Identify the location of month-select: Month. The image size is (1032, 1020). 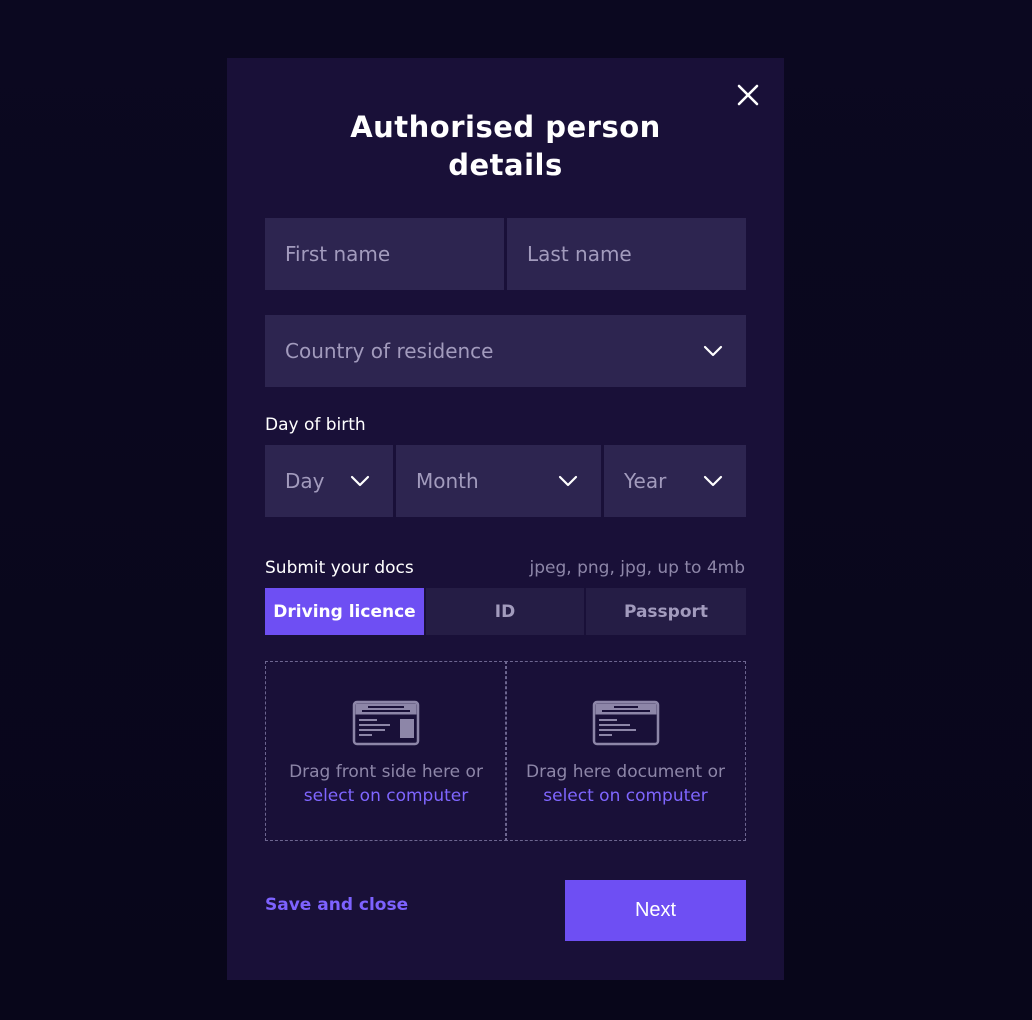
(498, 481).